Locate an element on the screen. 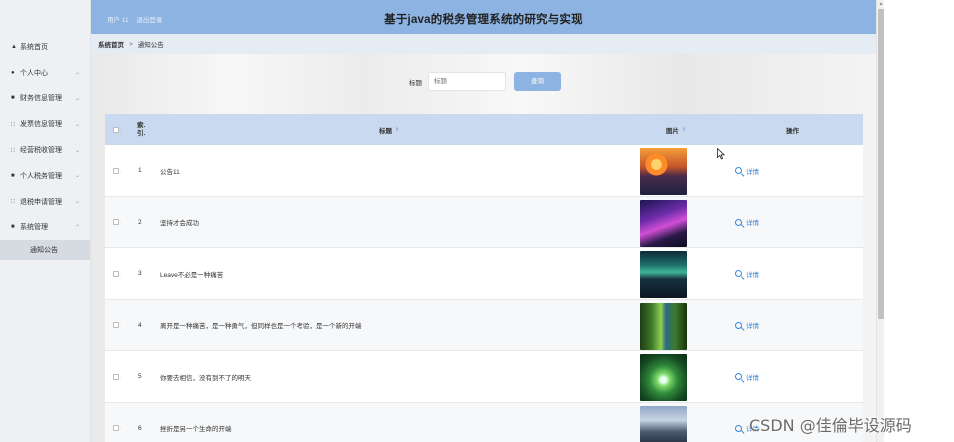 This screenshot has height=442, width=954. select-all-checkbox is located at coordinates (116, 129).